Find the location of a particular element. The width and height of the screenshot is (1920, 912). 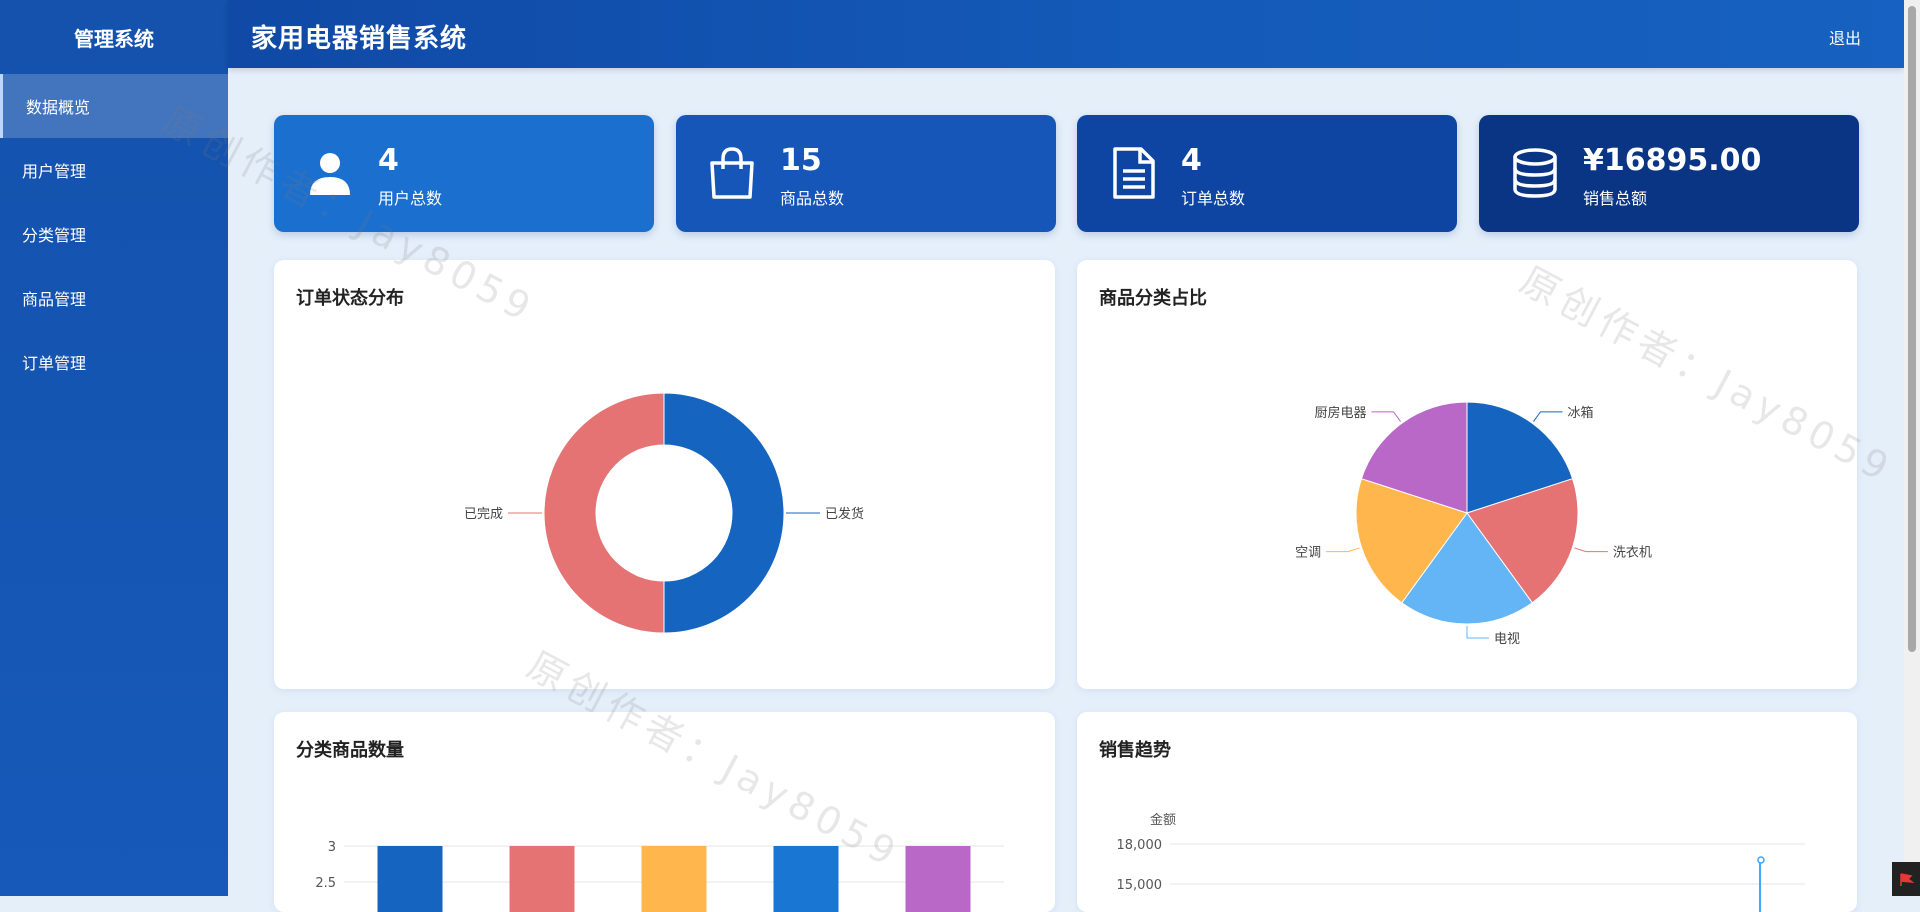

y-tick-label: 3 is located at coordinates (332, 847).